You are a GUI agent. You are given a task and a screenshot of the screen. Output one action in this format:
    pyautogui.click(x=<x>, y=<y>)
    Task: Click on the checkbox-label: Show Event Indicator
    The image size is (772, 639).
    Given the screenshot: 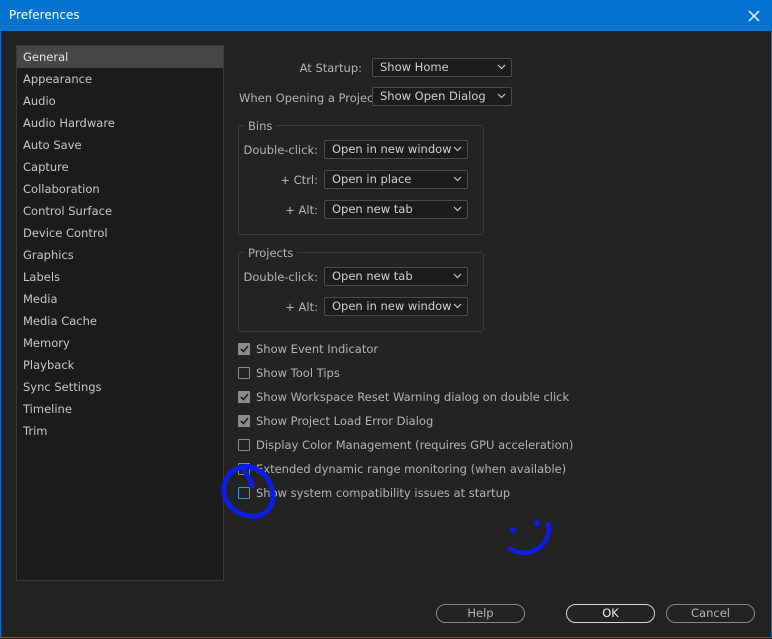 What is the action you would take?
    pyautogui.click(x=317, y=349)
    